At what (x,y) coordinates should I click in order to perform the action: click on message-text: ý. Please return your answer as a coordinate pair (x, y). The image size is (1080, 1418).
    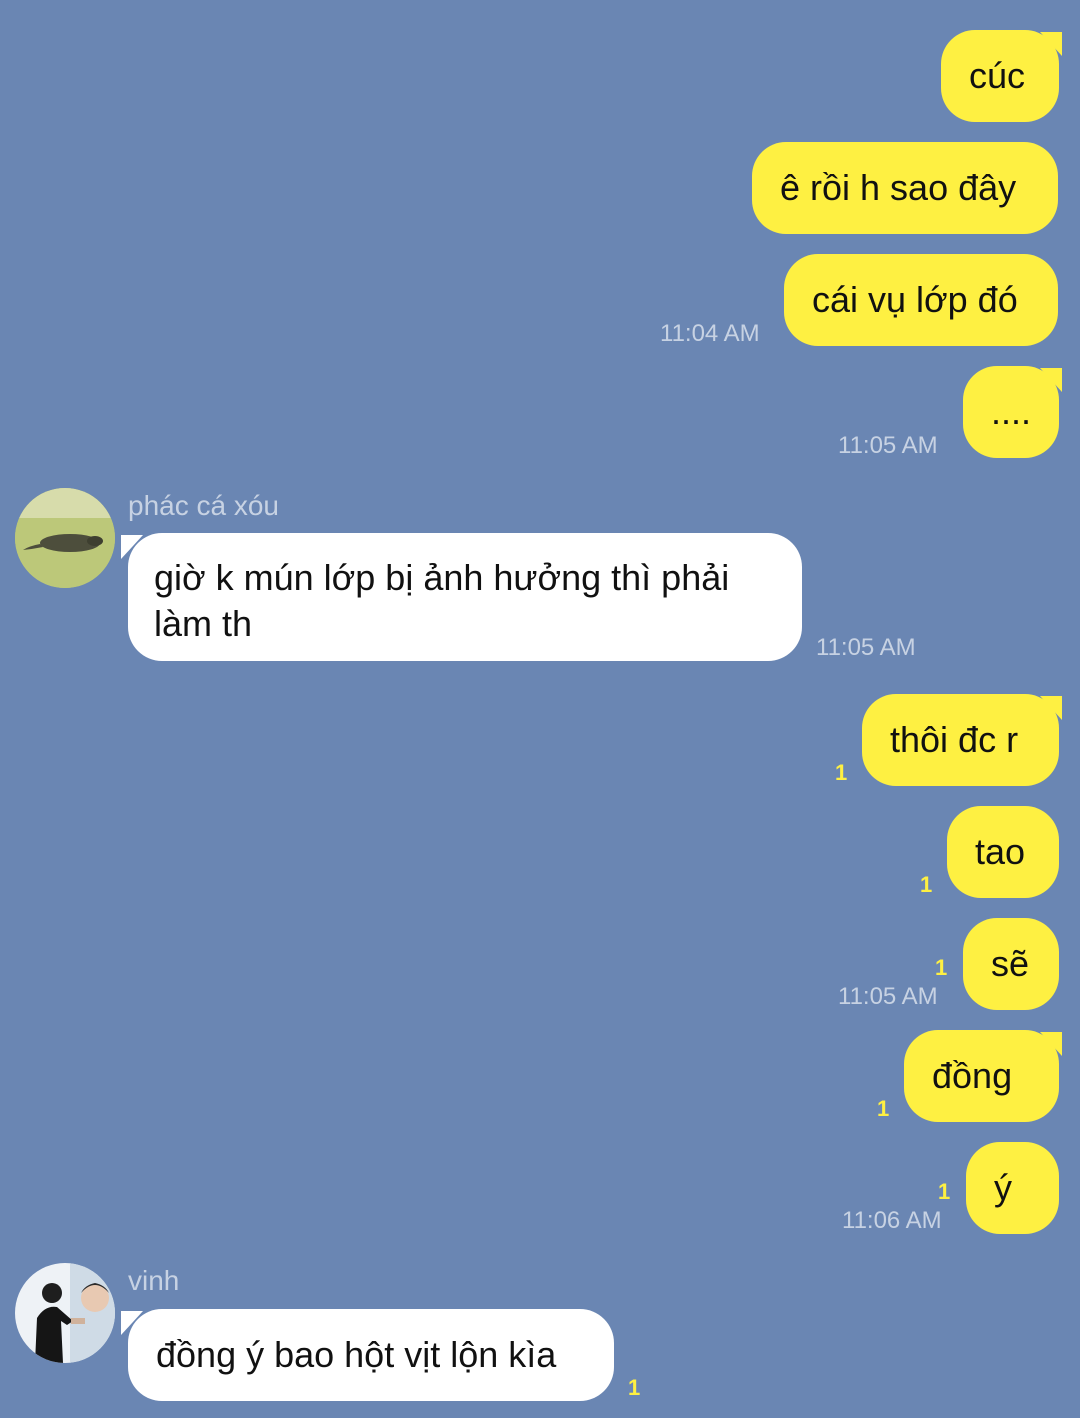
    Looking at the image, I should click on (1003, 1187).